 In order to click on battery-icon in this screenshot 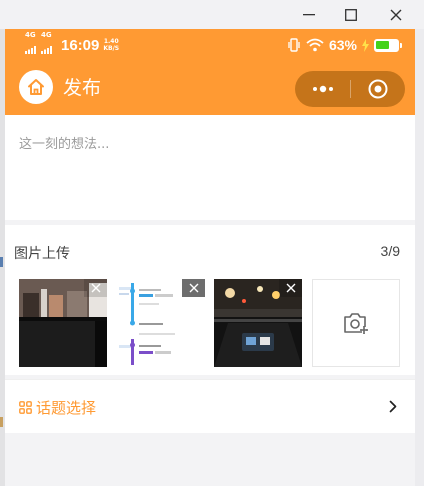, I will do `click(388, 45)`.